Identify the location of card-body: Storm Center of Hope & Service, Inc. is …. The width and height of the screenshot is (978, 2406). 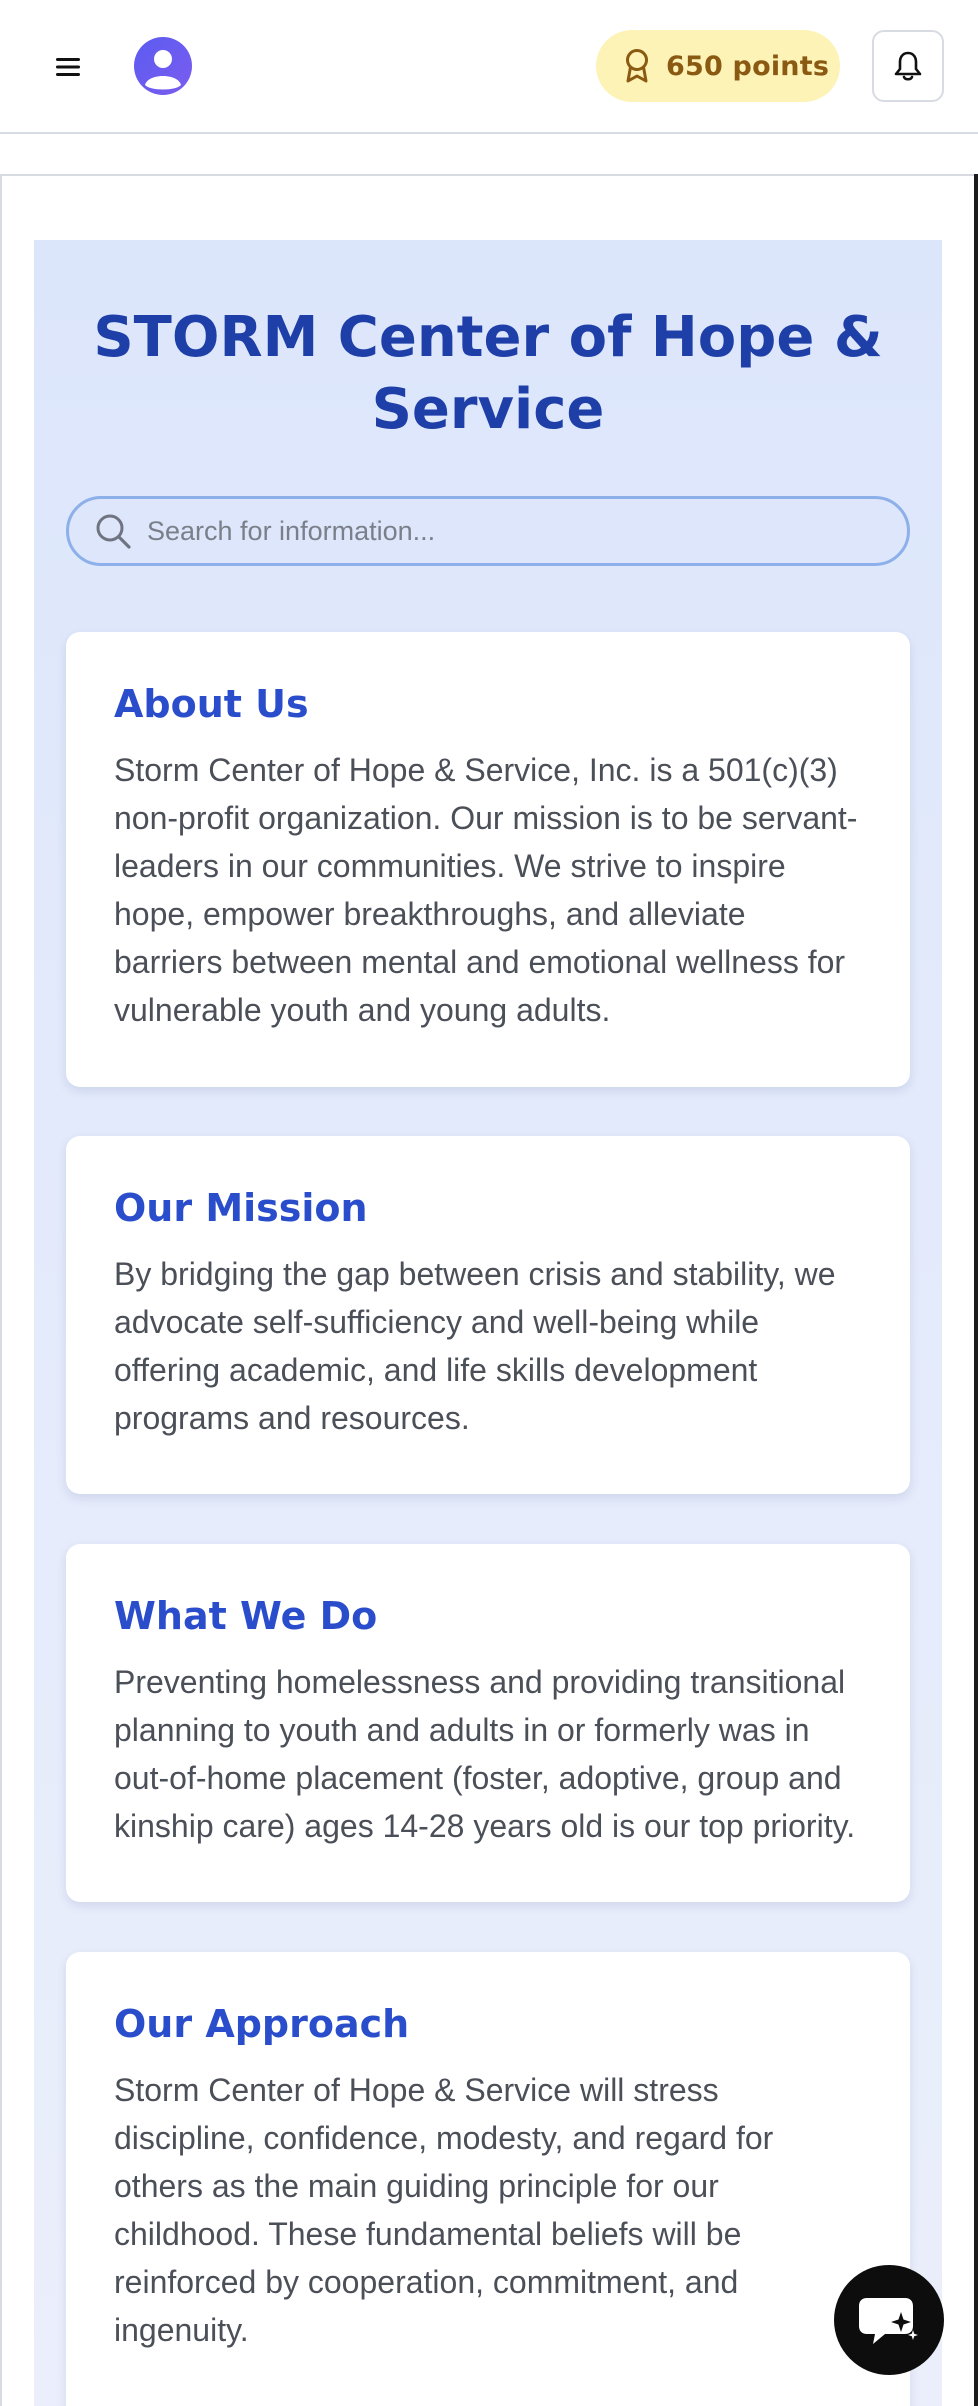
(486, 890).